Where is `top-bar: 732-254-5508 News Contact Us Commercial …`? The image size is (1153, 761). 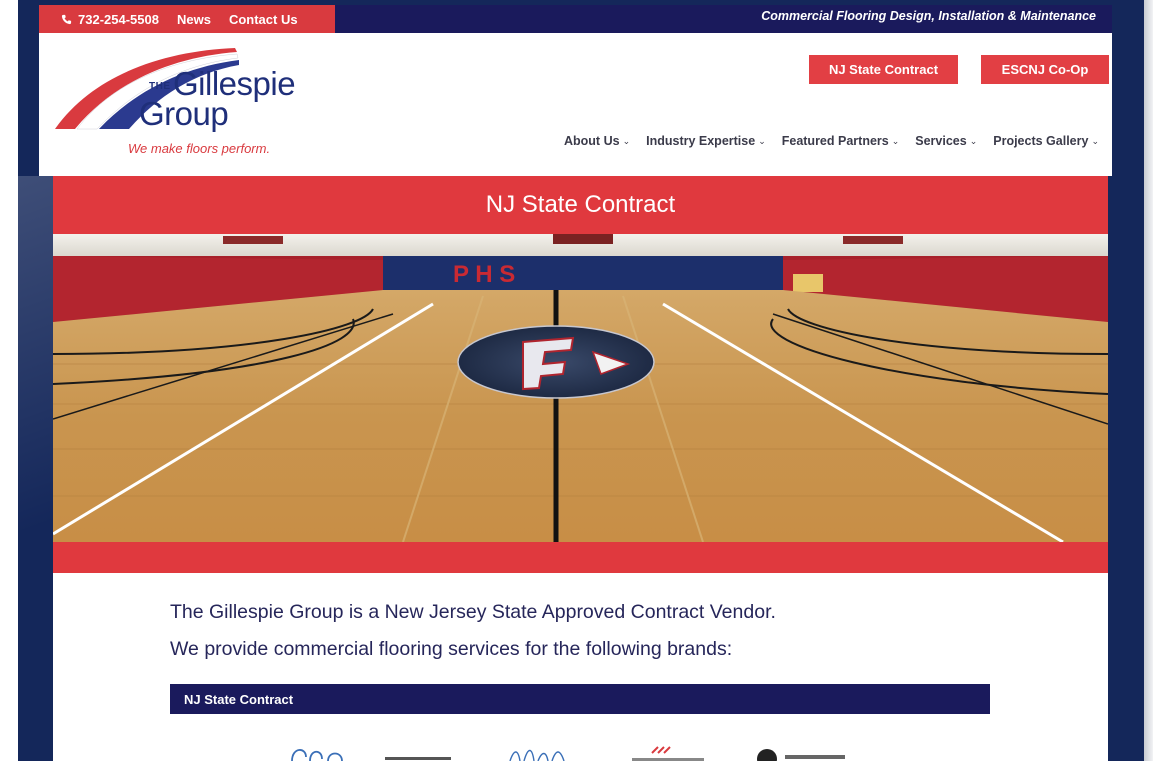
top-bar: 732-254-5508 News Contact Us Commercial … is located at coordinates (575, 19).